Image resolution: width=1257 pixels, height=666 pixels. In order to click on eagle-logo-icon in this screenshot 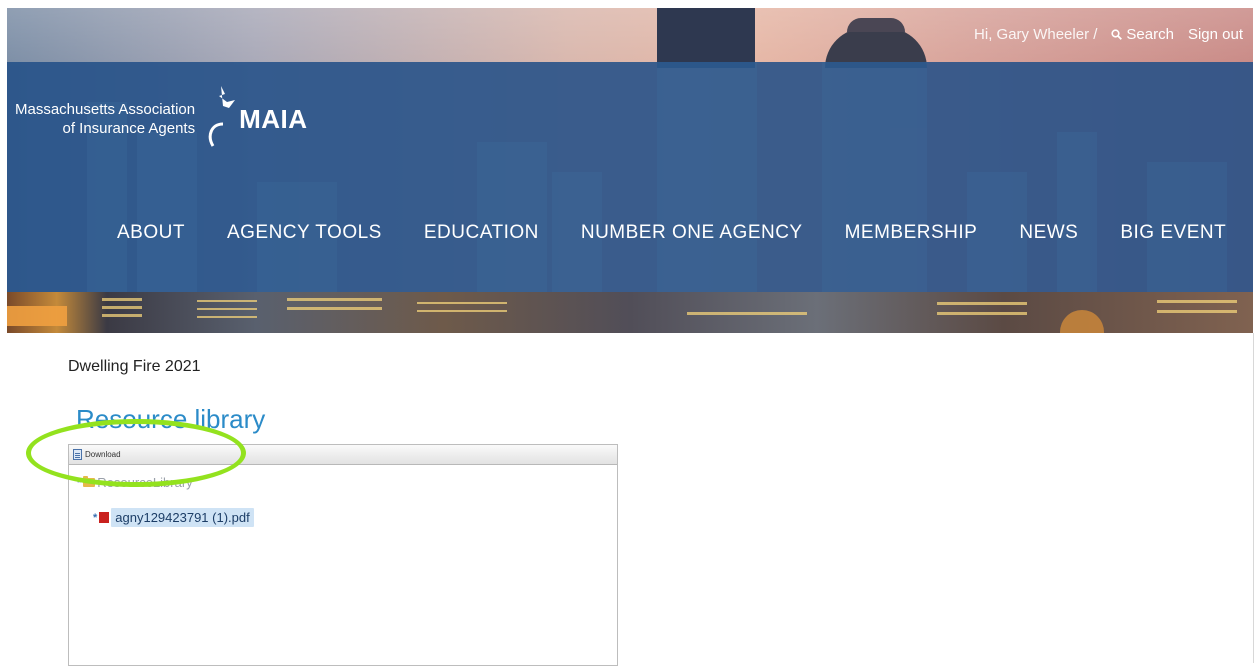, I will do `click(222, 116)`.